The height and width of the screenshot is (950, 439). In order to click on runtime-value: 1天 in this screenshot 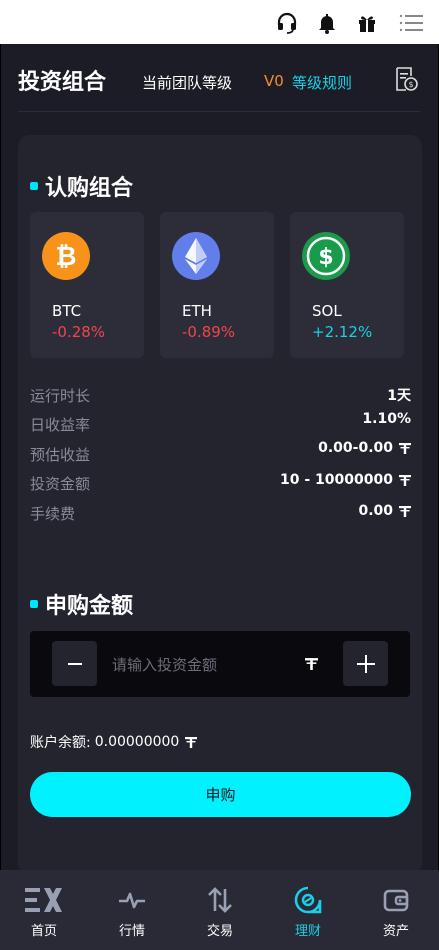, I will do `click(399, 395)`.